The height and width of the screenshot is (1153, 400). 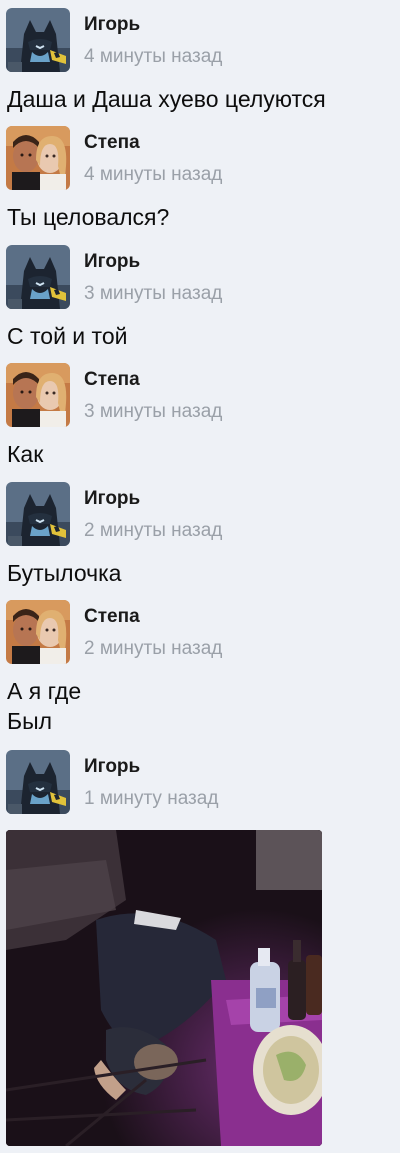 I want to click on message-text: Бутылочка, so click(x=64, y=573).